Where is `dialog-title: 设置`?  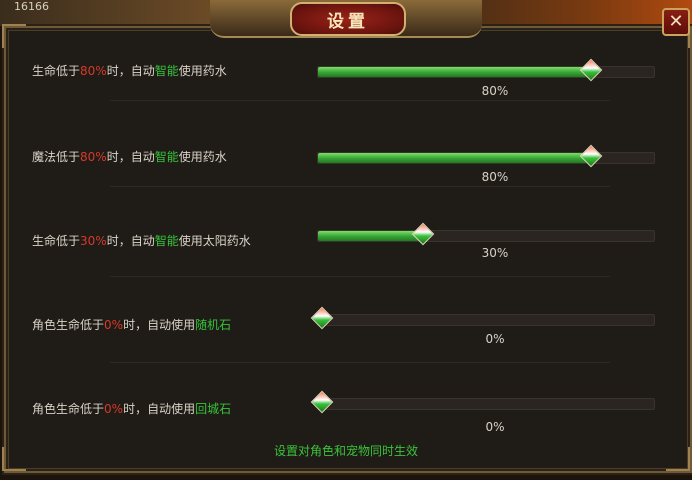 dialog-title: 设置 is located at coordinates (348, 19).